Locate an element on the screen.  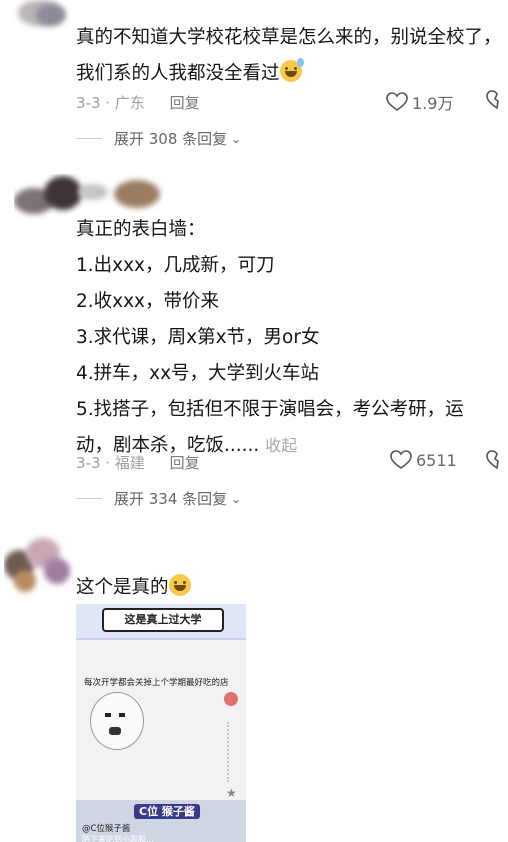
thumbnail-banner: 这是真上过大学 is located at coordinates (161, 622).